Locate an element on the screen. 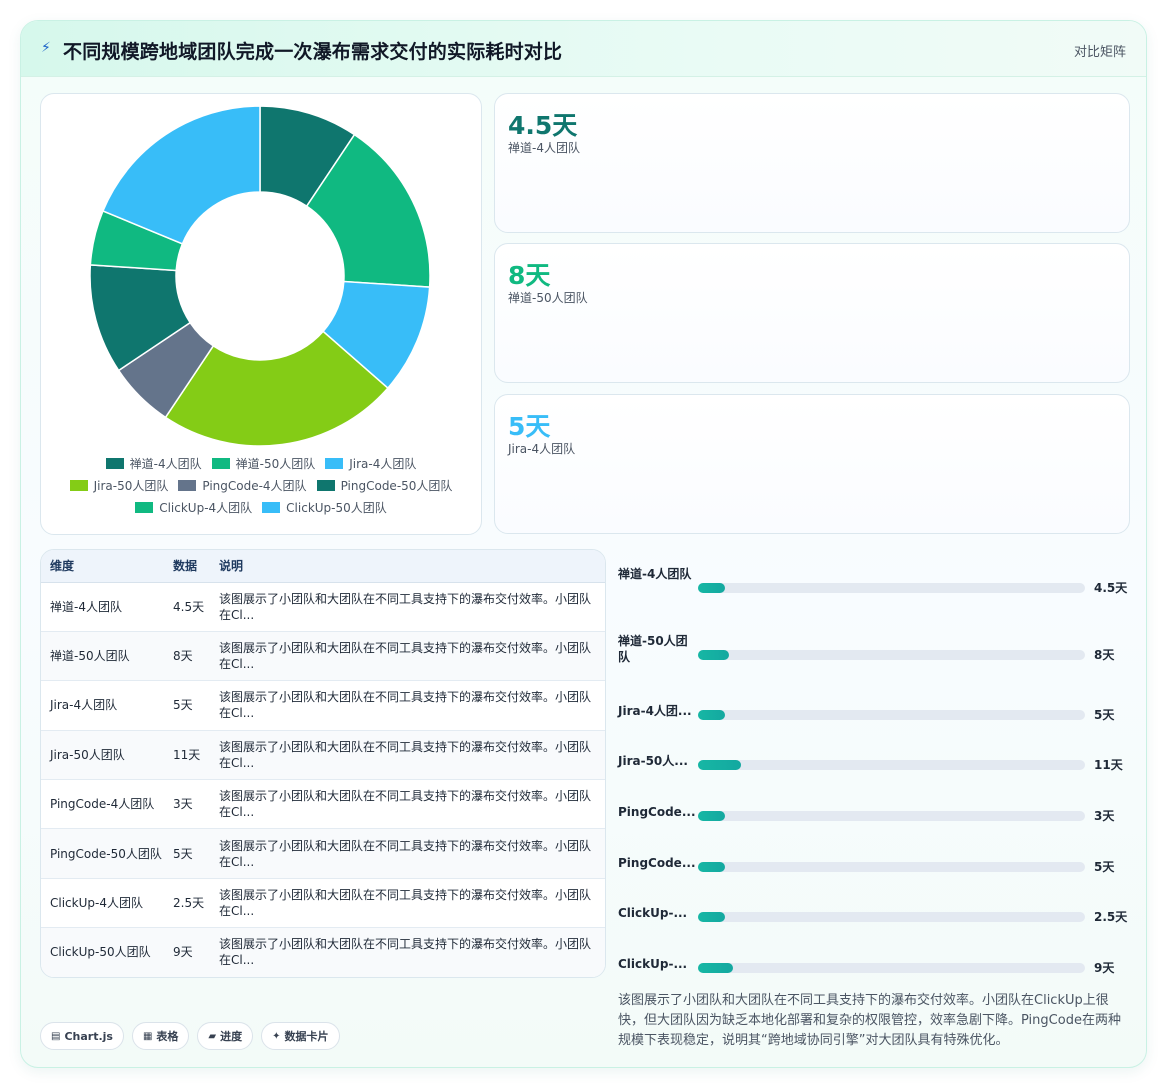 This screenshot has height=1089, width=1168. kpi-card: 4.5天 禅道-4人团队 is located at coordinates (812, 163).